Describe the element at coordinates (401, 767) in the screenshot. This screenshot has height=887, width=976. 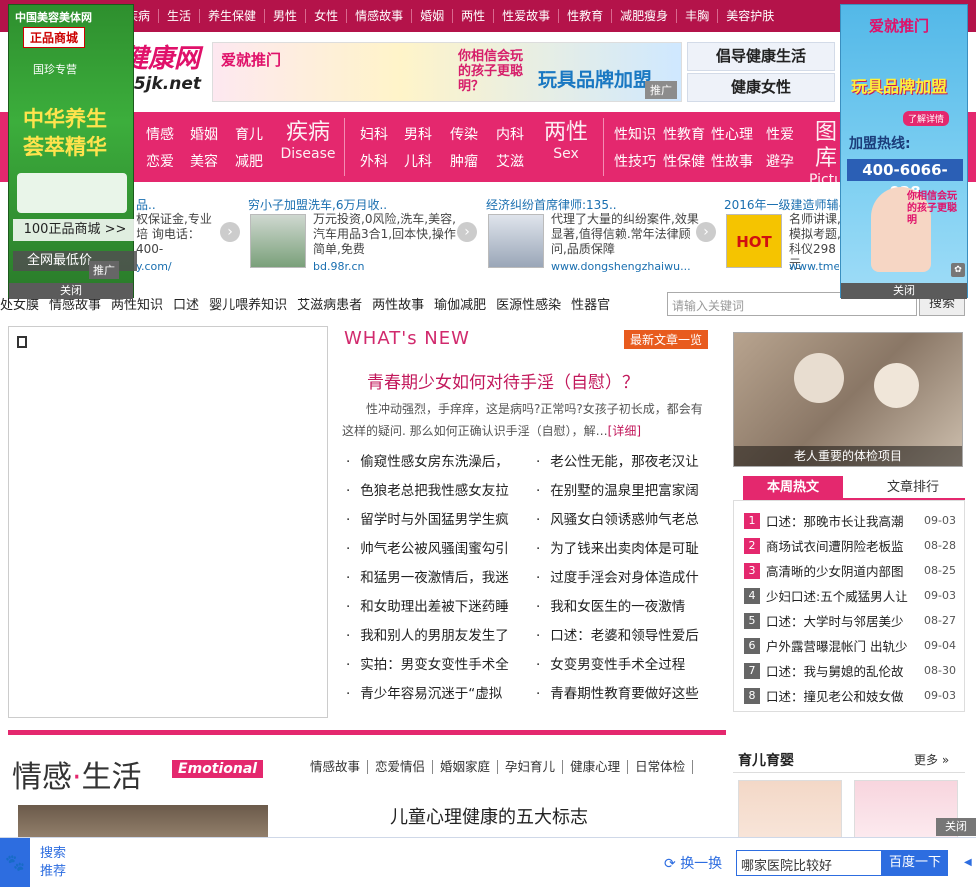
I see `section-category-link: 恋爱情侣` at that location.